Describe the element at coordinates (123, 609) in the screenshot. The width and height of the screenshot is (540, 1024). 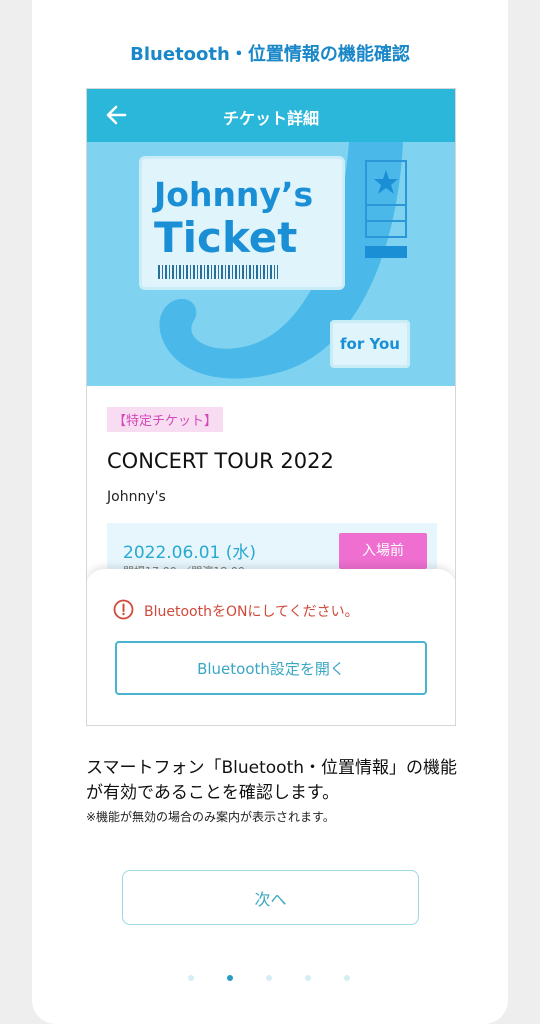
I see `exclamation-circle-icon` at that location.